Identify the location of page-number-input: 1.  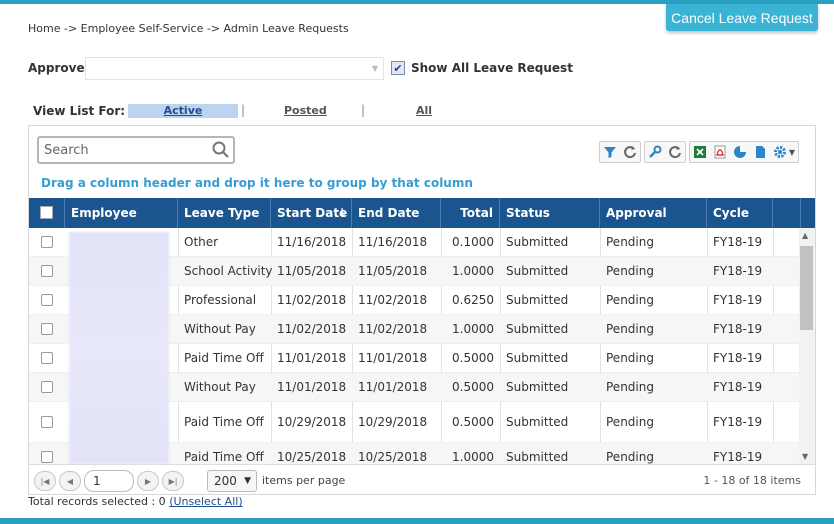
(109, 481).